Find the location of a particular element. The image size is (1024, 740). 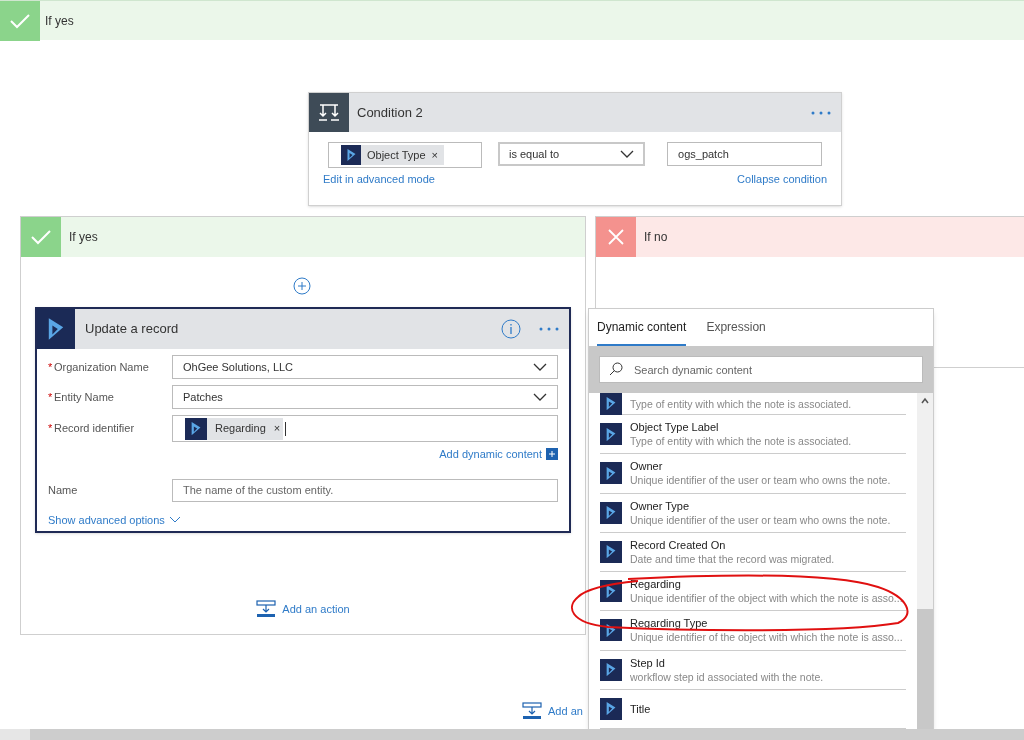

collapse-link: Collapse condition is located at coordinates (782, 179).